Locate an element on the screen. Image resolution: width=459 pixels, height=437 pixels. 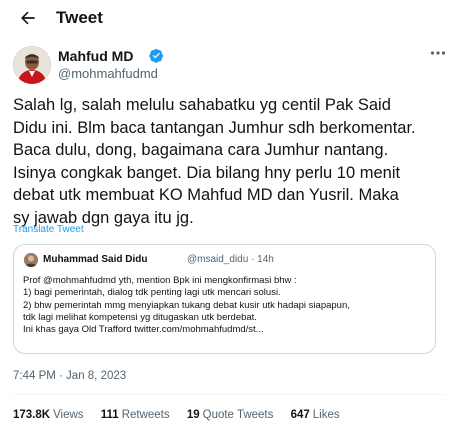
avatar is located at coordinates (32, 65).